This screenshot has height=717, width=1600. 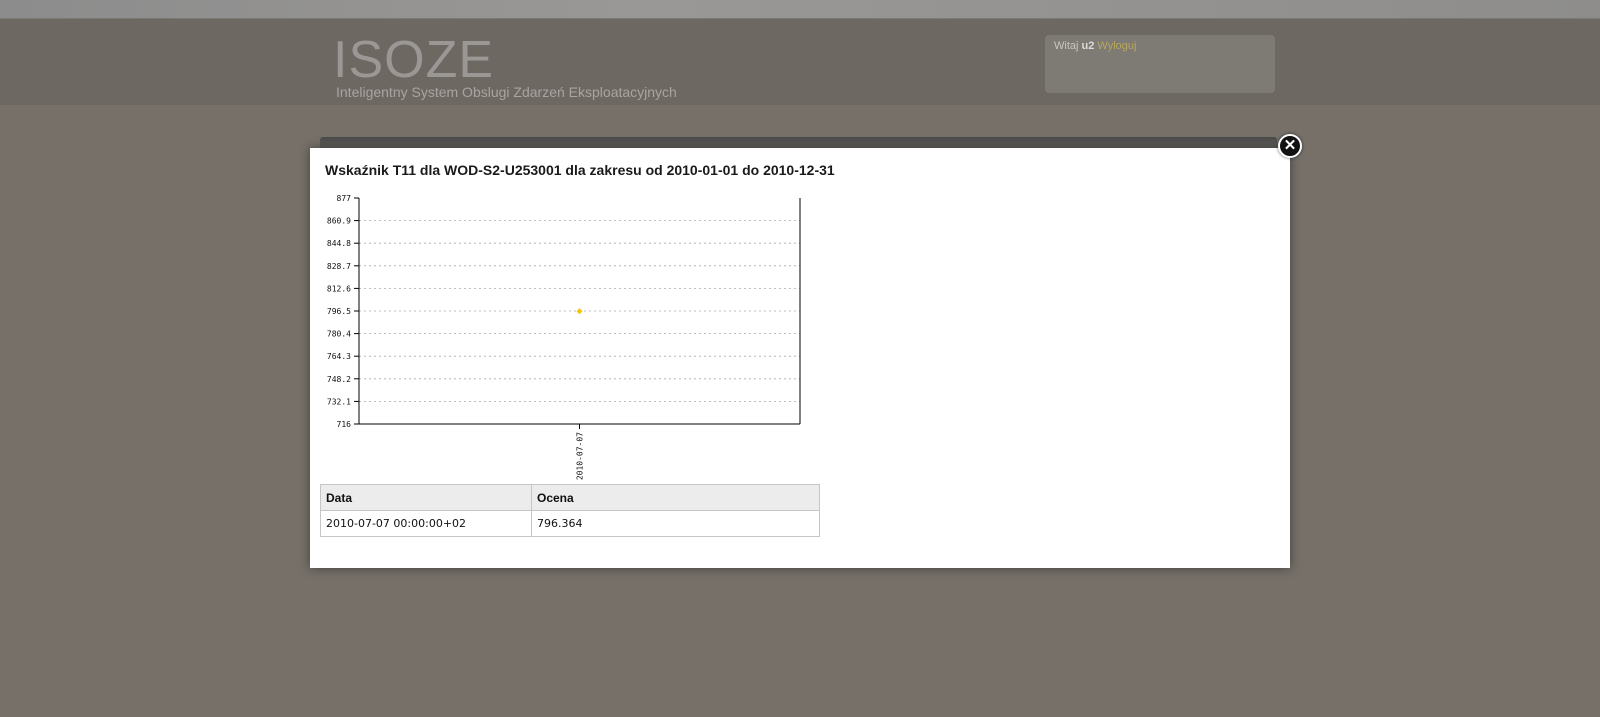 I want to click on column-header-score: Ocena, so click(x=675, y=497).